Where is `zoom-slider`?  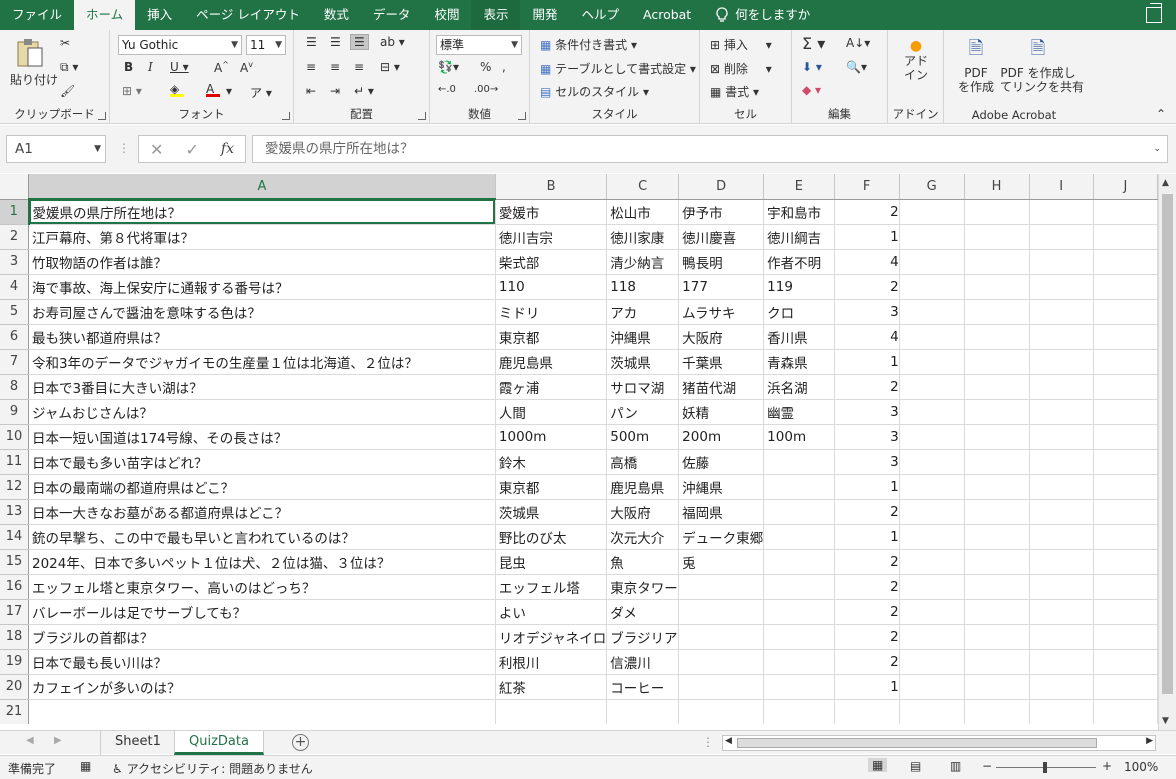 zoom-slider is located at coordinates (1046, 767).